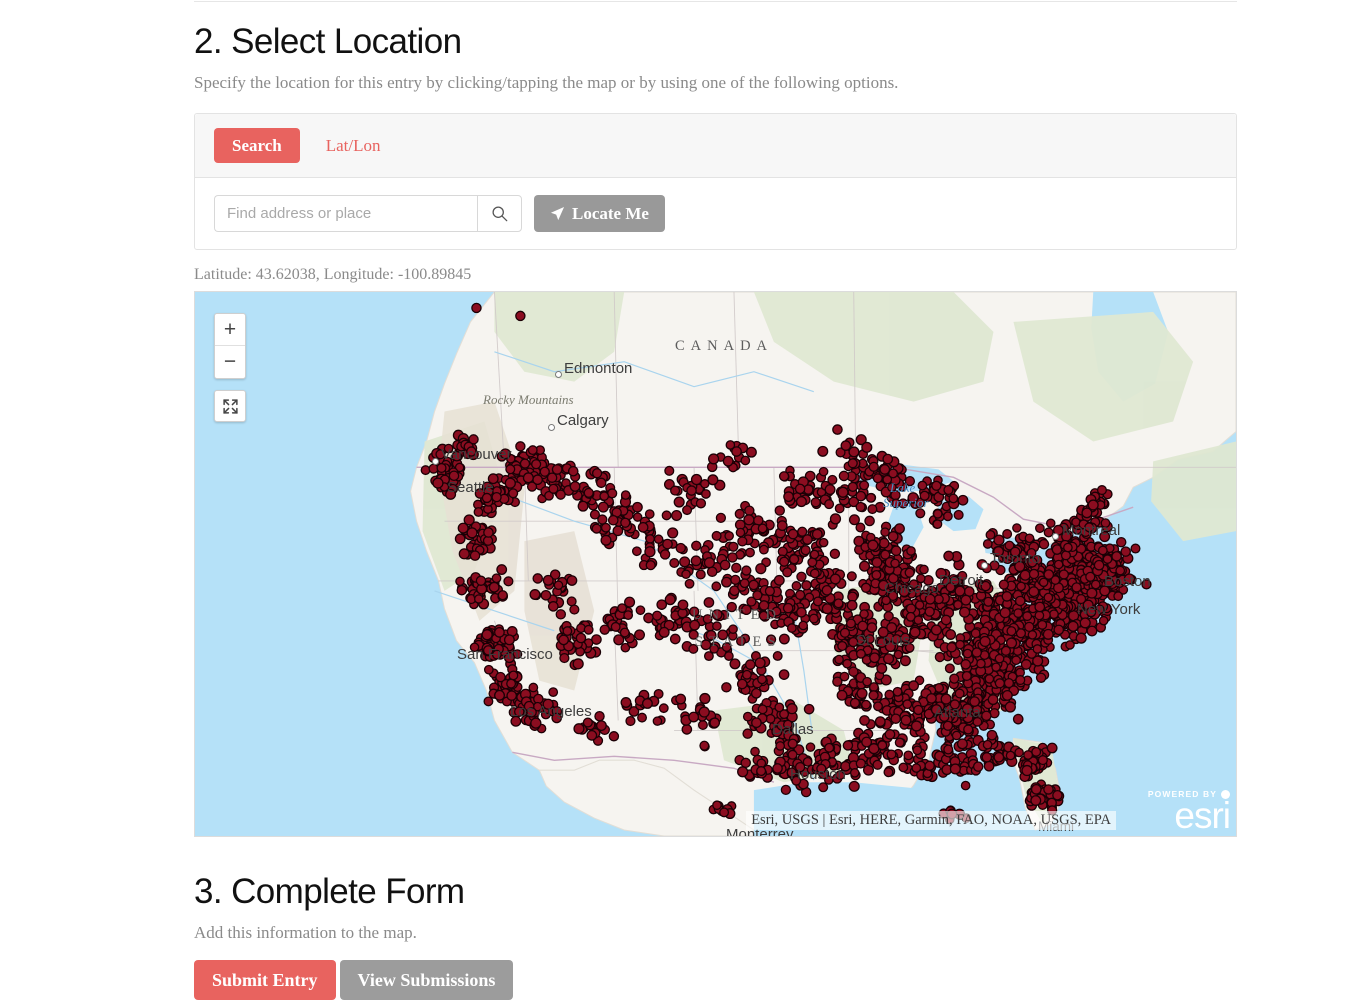 The width and height of the screenshot is (1367, 1007). What do you see at coordinates (328, 41) in the screenshot?
I see `page-title: 2. Select Location` at bounding box center [328, 41].